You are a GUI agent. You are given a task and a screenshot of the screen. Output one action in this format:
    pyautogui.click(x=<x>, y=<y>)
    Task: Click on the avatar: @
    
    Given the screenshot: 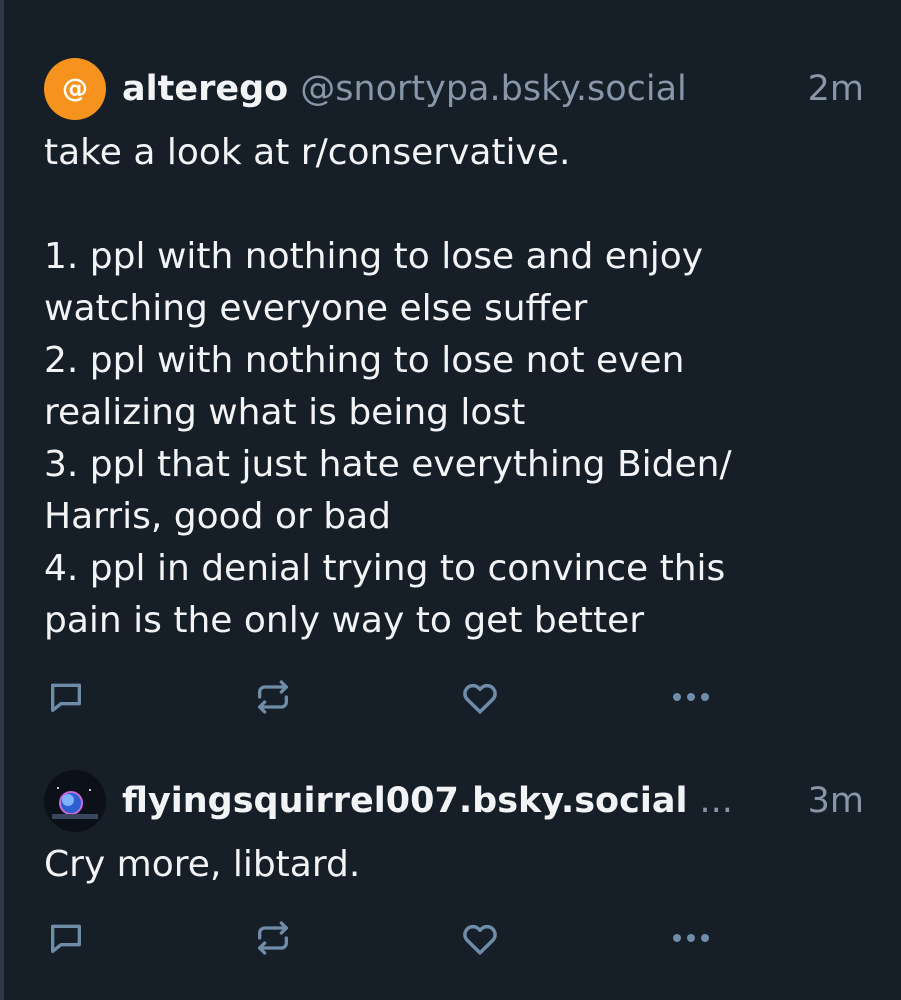 What is the action you would take?
    pyautogui.click(x=75, y=89)
    